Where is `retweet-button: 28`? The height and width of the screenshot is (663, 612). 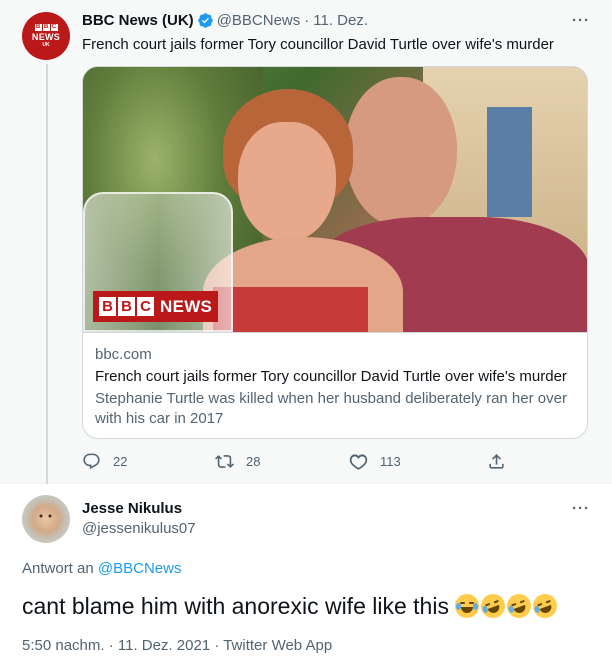 retweet-button: 28 is located at coordinates (237, 461).